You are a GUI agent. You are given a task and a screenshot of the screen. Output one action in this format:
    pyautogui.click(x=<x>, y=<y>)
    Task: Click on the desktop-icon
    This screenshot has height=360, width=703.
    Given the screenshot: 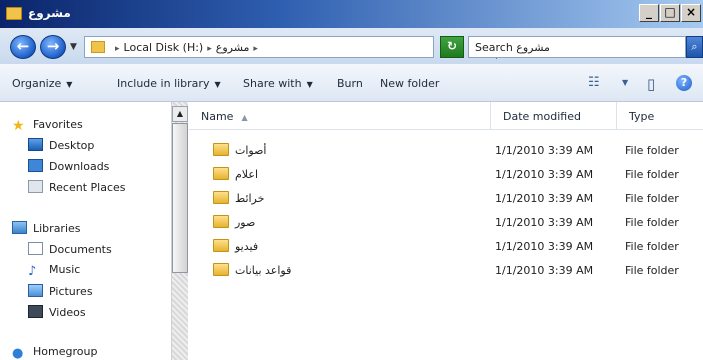 What is the action you would take?
    pyautogui.click(x=35, y=144)
    